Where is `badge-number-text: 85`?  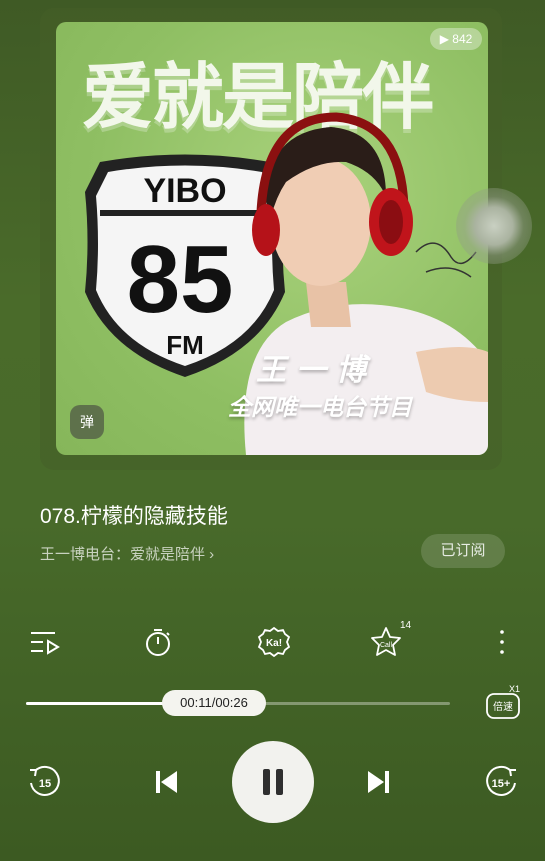
badge-number-text: 85 is located at coordinates (180, 279).